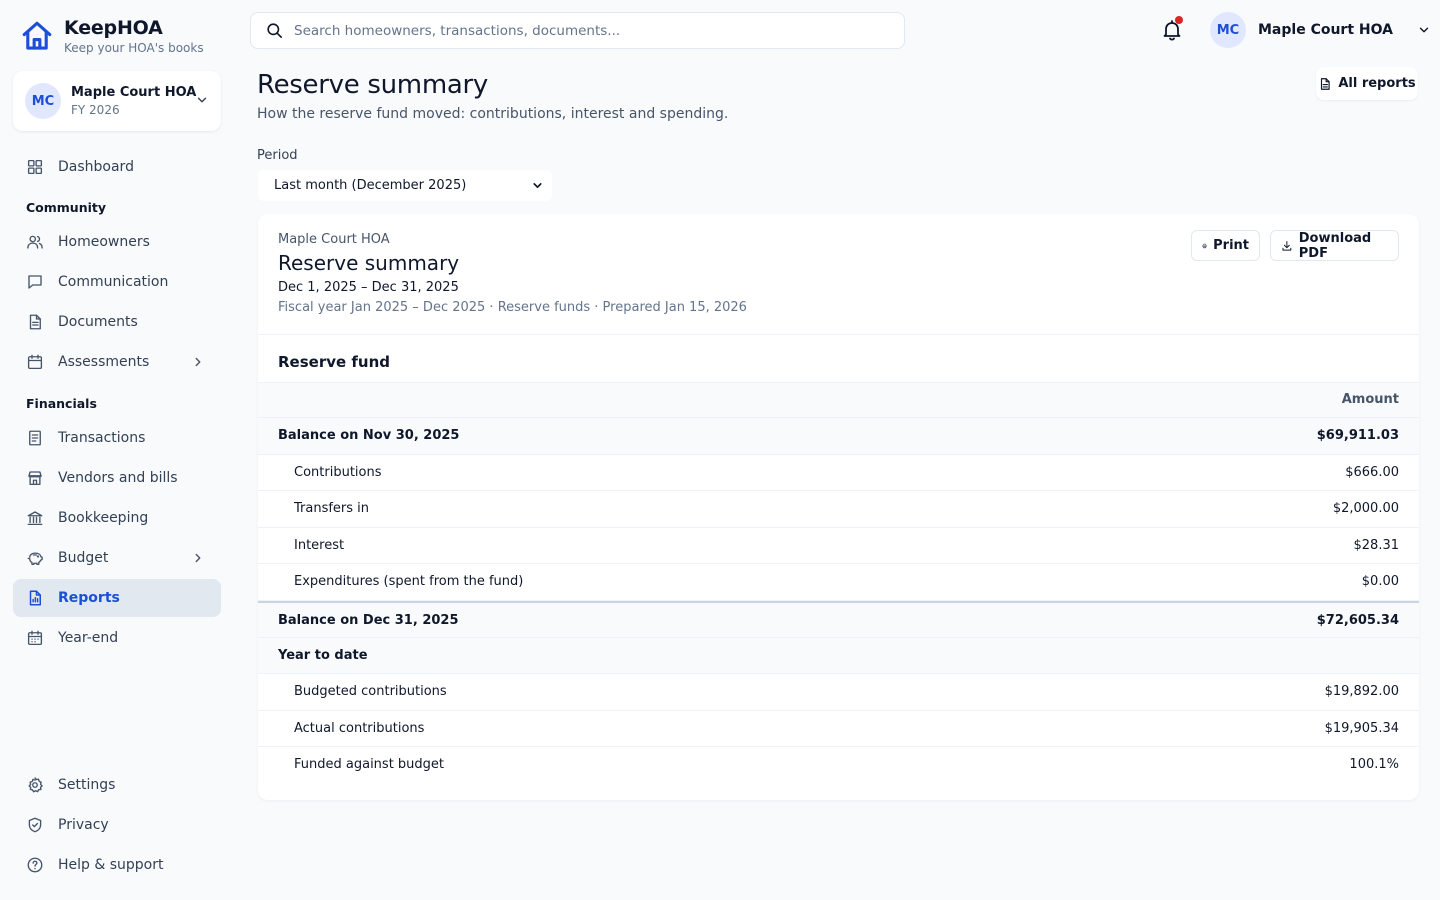  What do you see at coordinates (117, 558) in the screenshot?
I see `sidebar-item-budget: Budget` at bounding box center [117, 558].